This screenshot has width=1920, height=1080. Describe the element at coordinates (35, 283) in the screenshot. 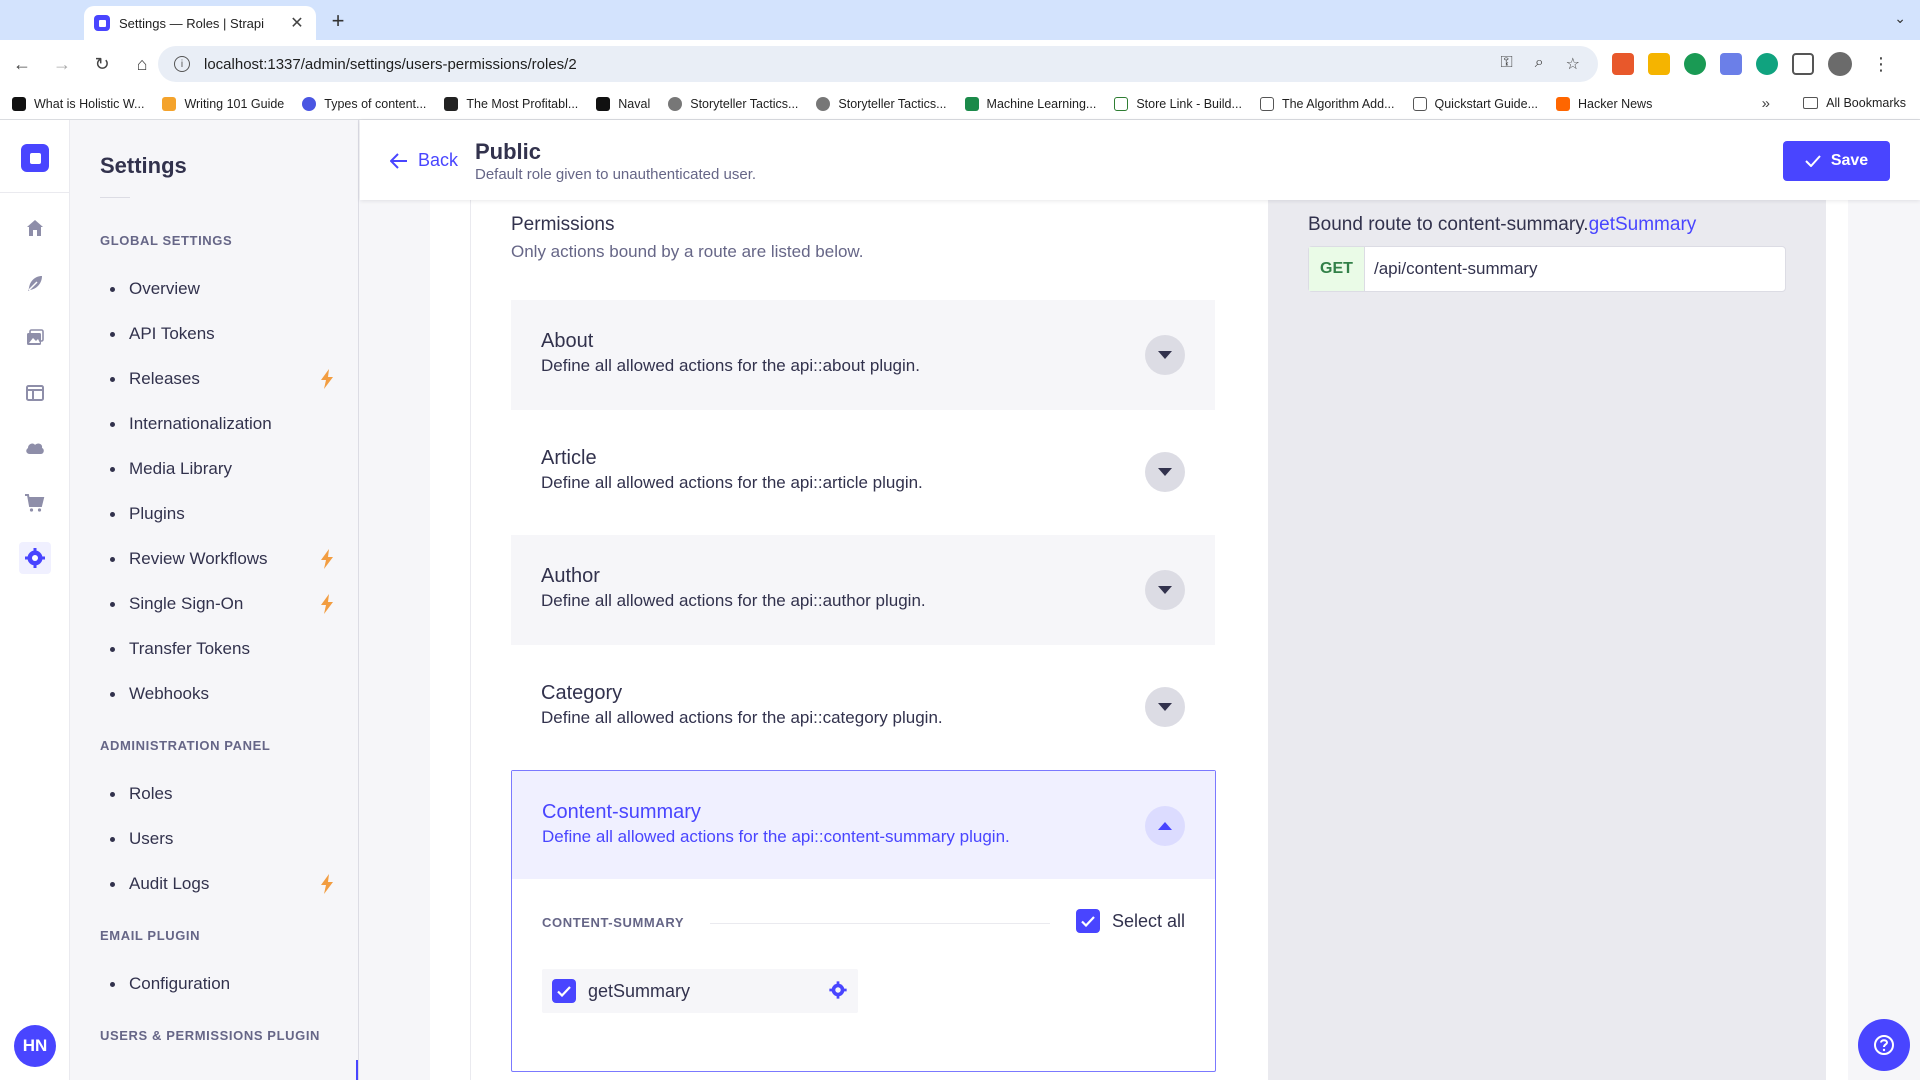

I see `feather-icon` at that location.